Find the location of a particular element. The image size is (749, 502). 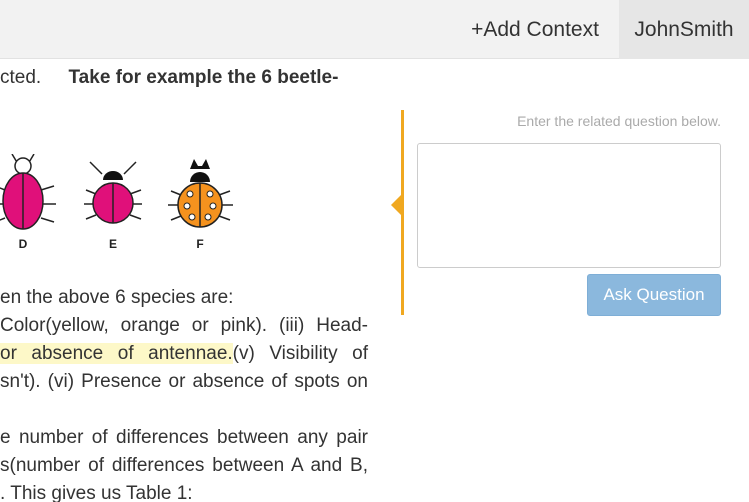

beetle-figure: D E F is located at coordinates (116, 202).